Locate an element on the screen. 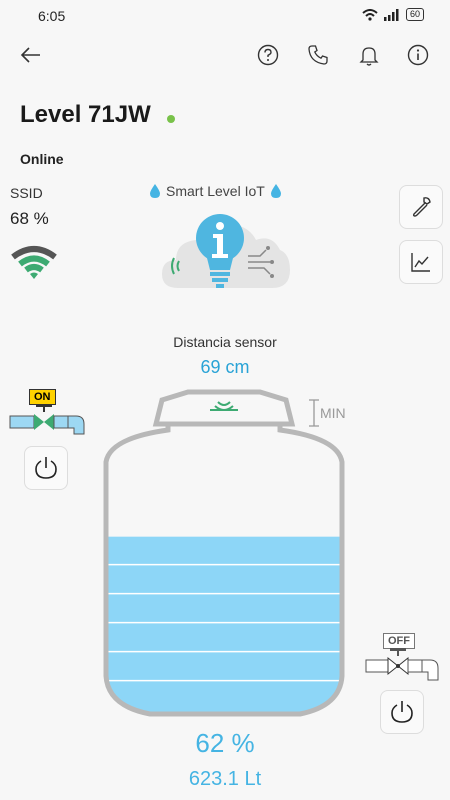  history-chart-button is located at coordinates (421, 262).